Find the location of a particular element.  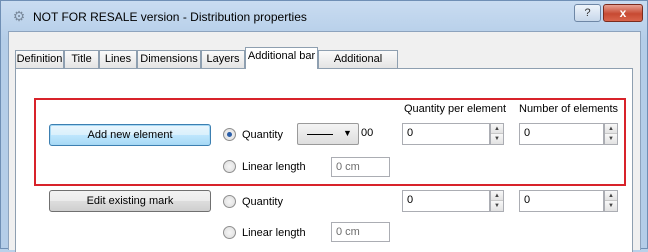

number-of-elements-spinner-existing: ▲ ▼ is located at coordinates (611, 201).